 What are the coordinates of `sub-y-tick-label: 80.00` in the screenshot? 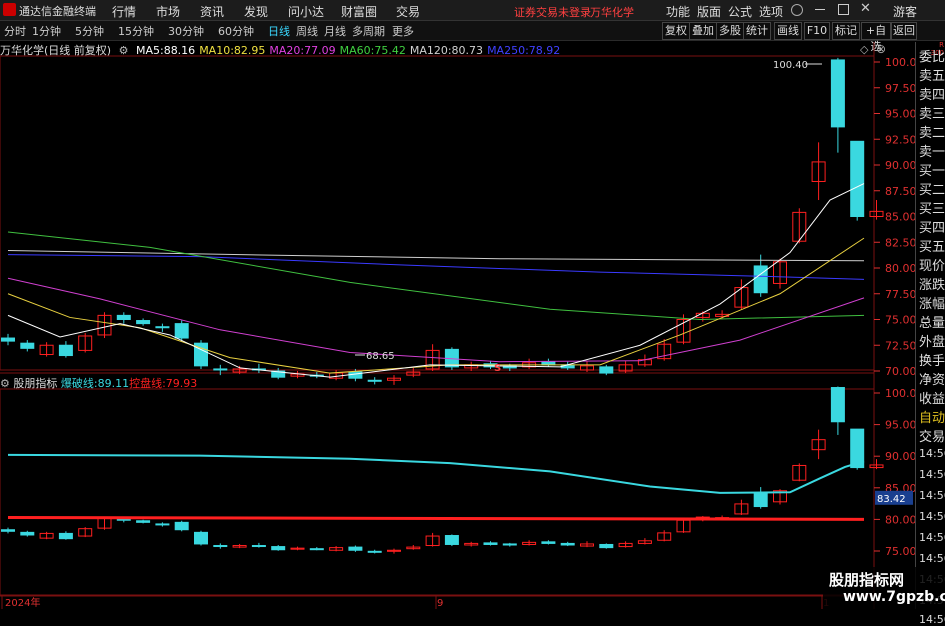 It's located at (901, 519).